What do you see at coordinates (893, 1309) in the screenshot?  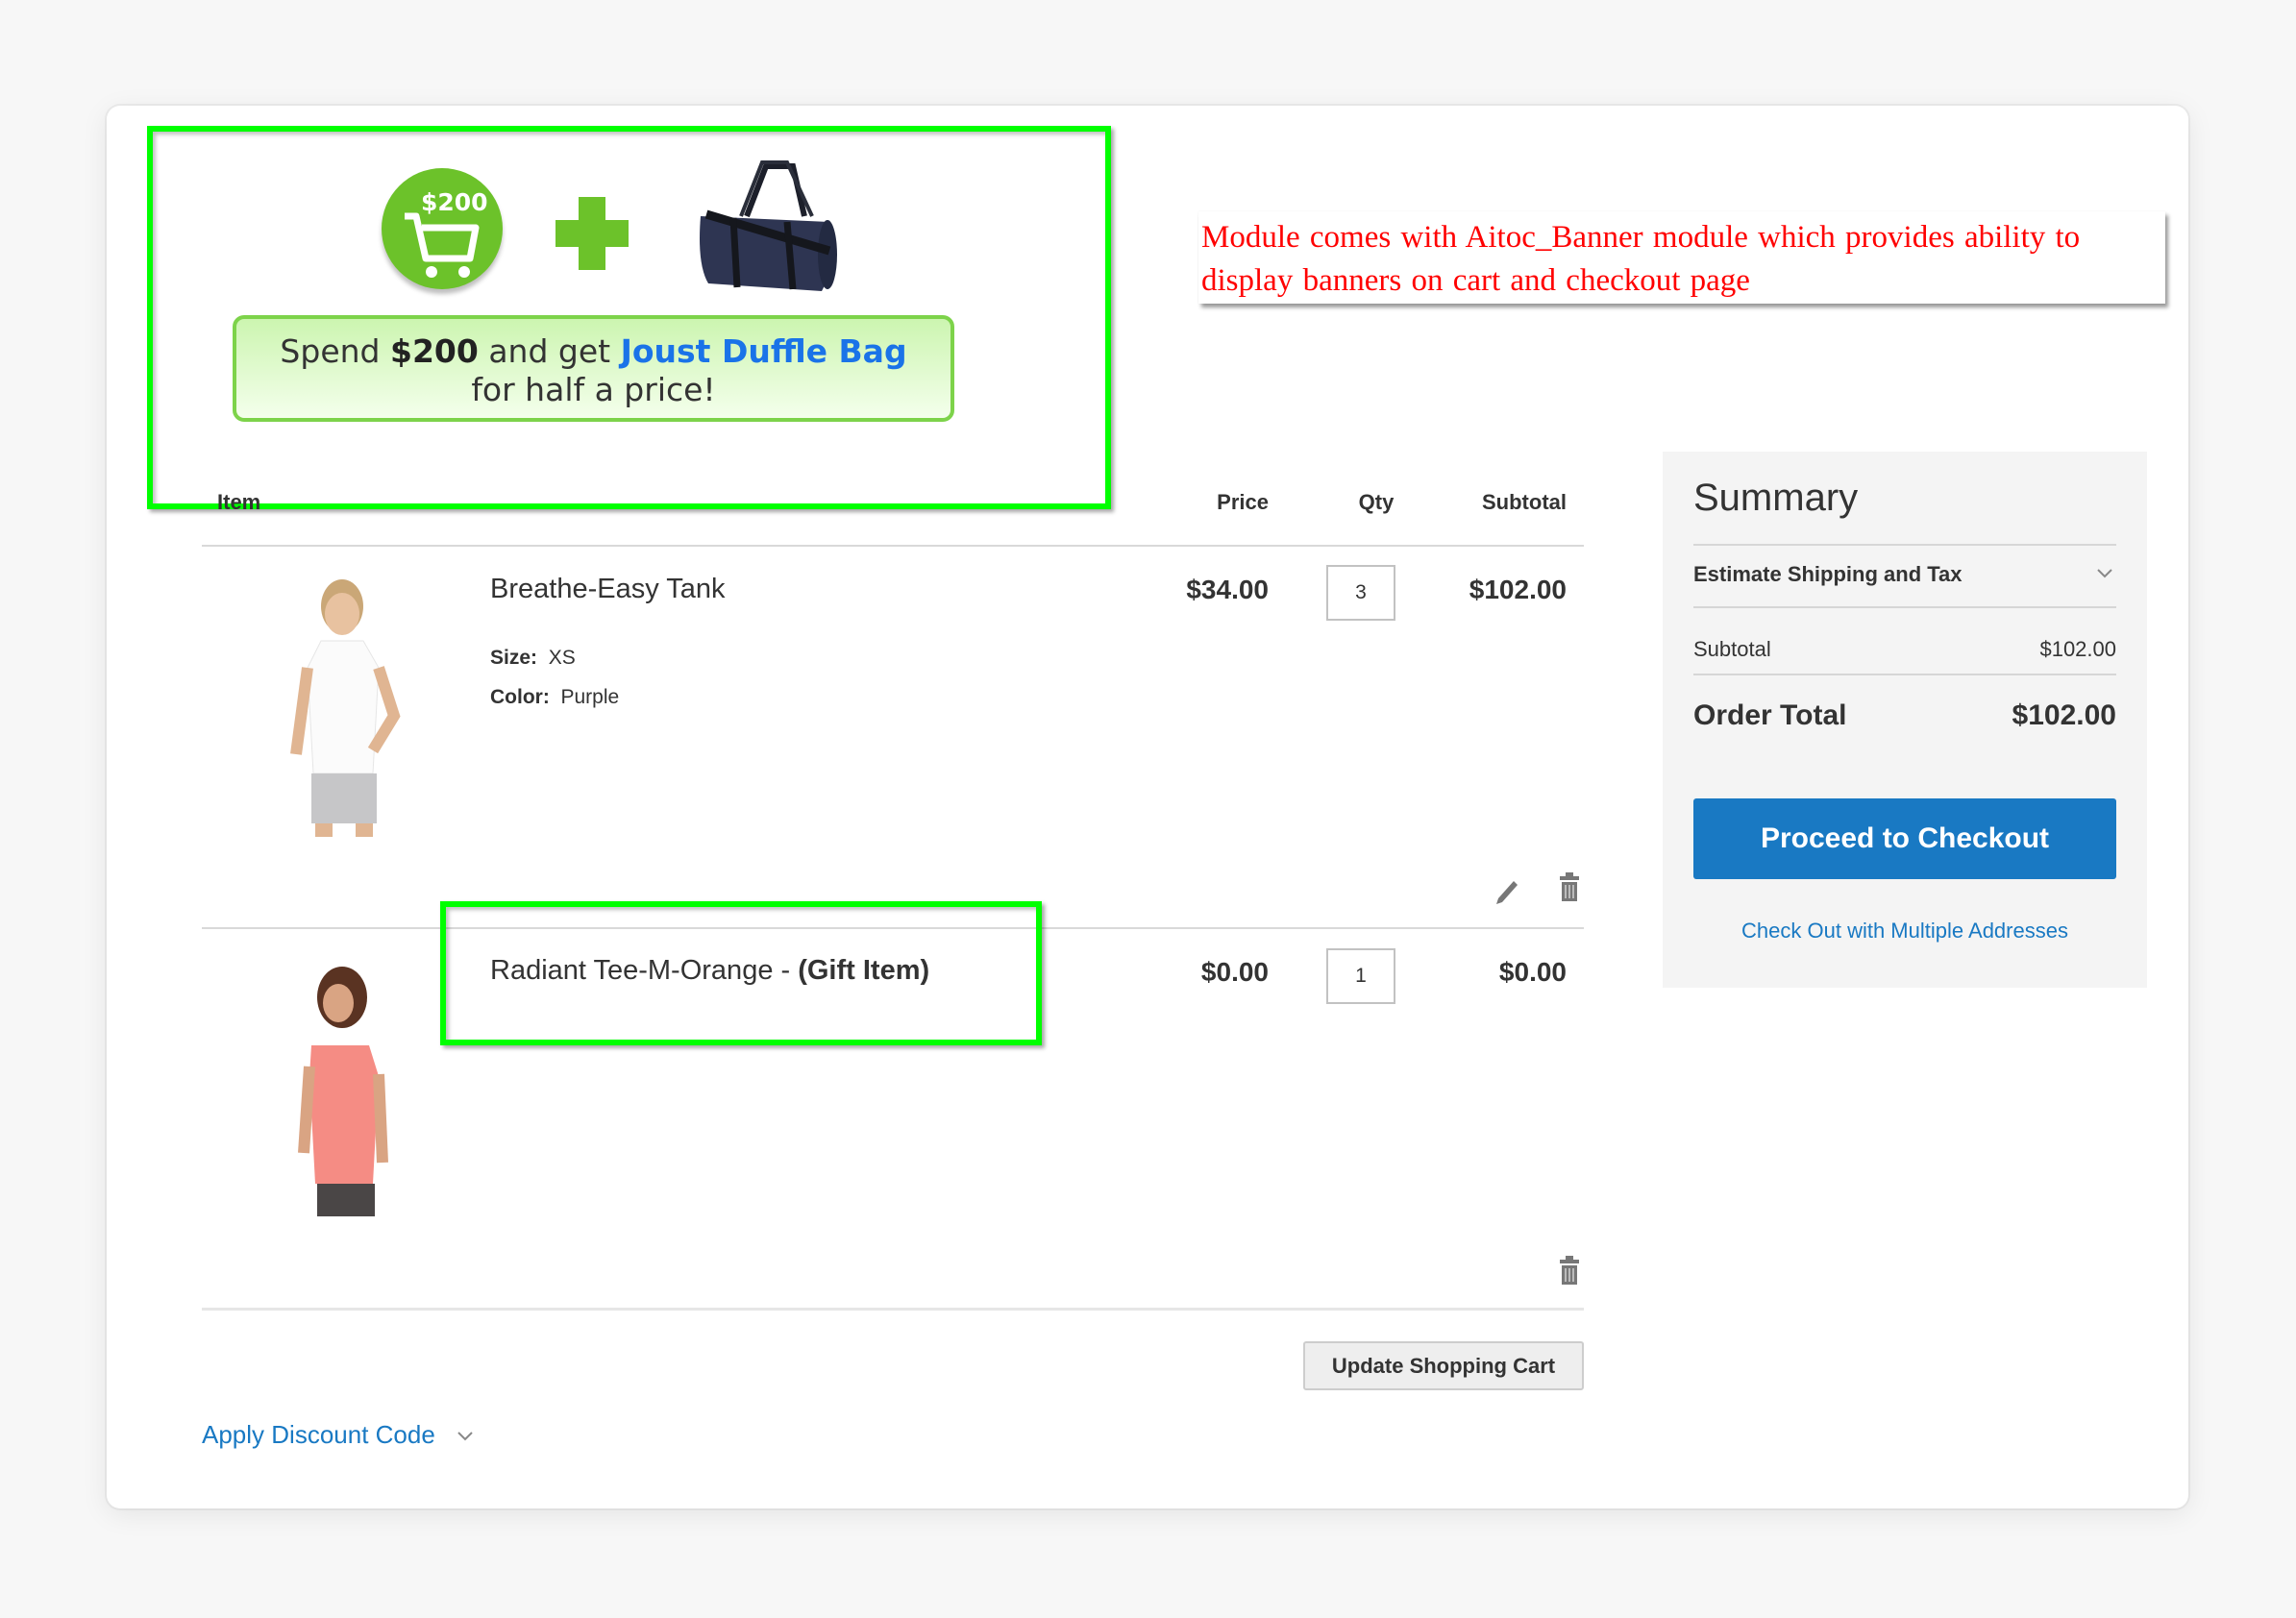 I see `table-bottom-divider` at bounding box center [893, 1309].